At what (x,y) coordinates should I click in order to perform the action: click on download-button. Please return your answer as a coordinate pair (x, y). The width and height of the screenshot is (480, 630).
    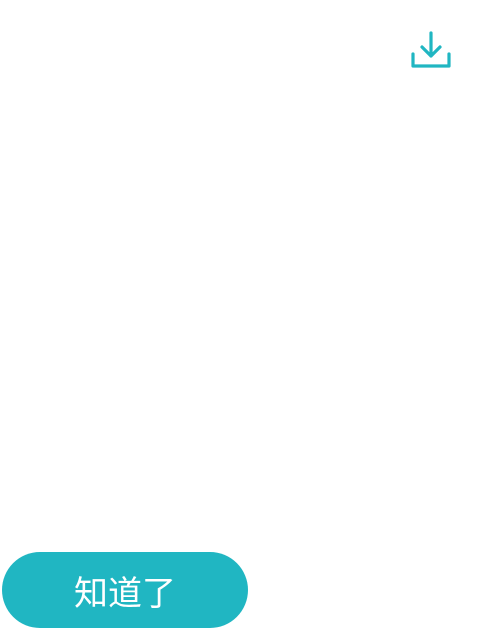
    Looking at the image, I should click on (431, 51).